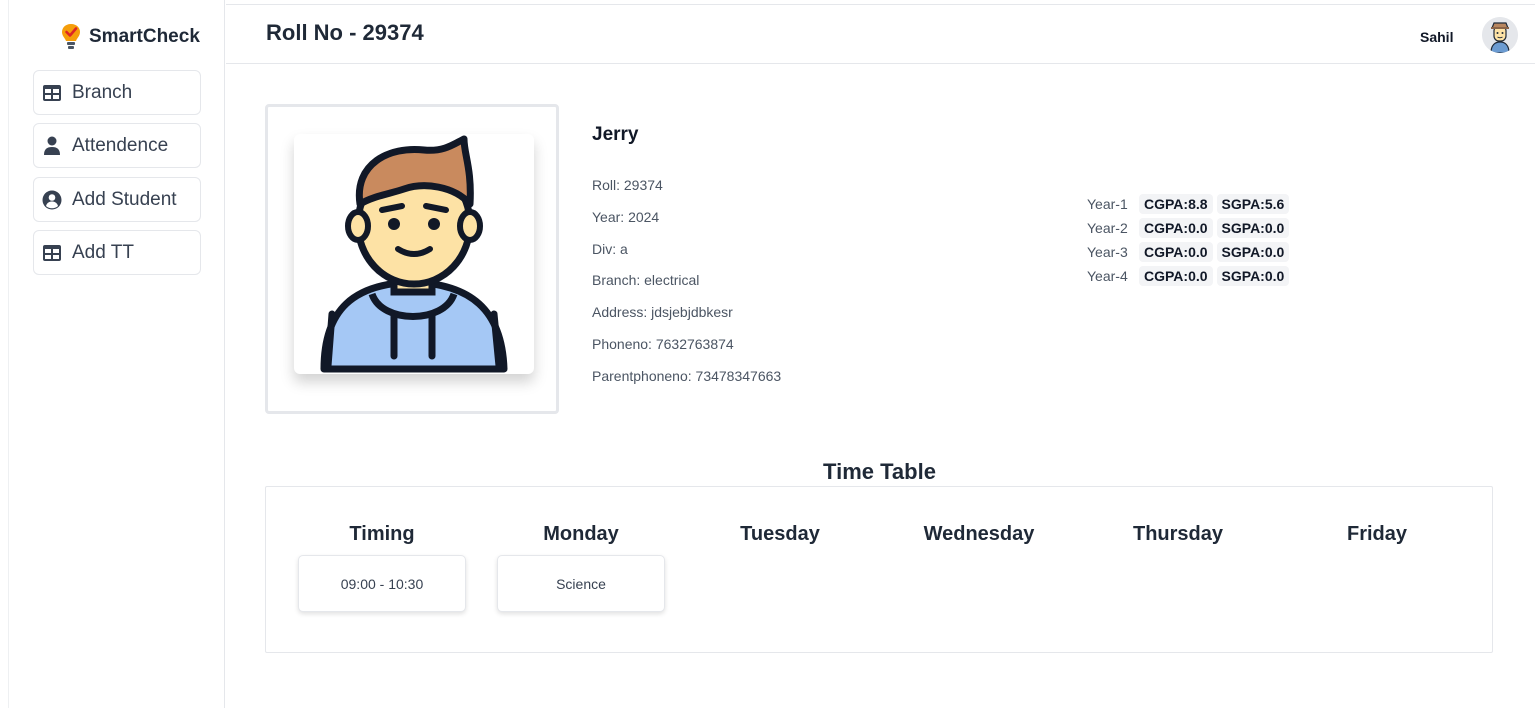 The image size is (1535, 708). I want to click on grade-row: Year-4 CGPA:0.0 SGPA:0.0, so click(1188, 276).